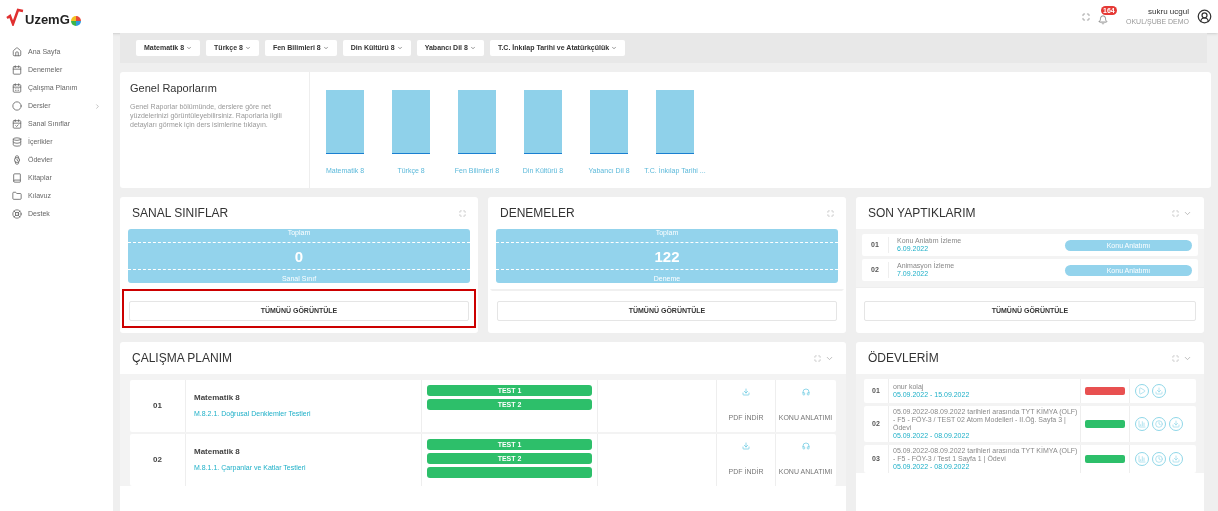 The width and height of the screenshot is (1218, 511). Describe the element at coordinates (667, 256) in the screenshot. I see `stat-value: 122` at that location.